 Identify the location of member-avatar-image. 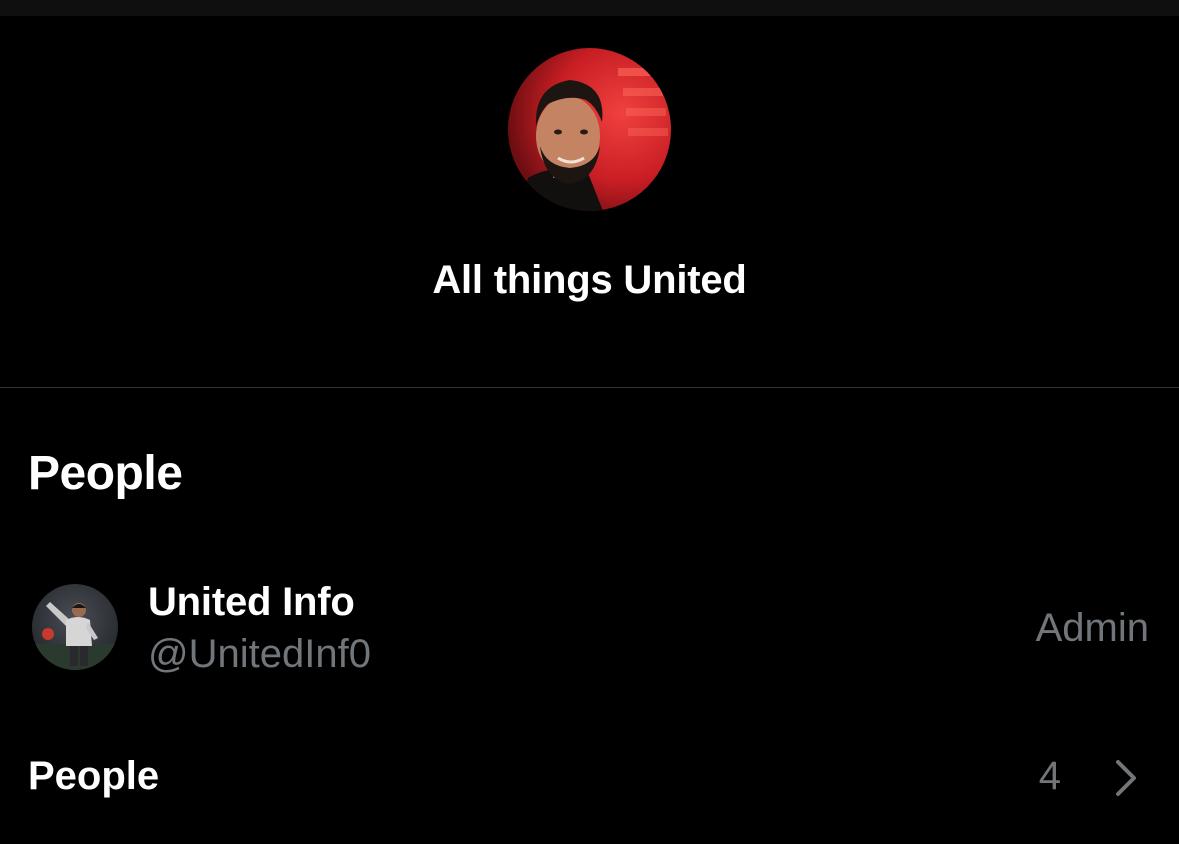
(75, 627).